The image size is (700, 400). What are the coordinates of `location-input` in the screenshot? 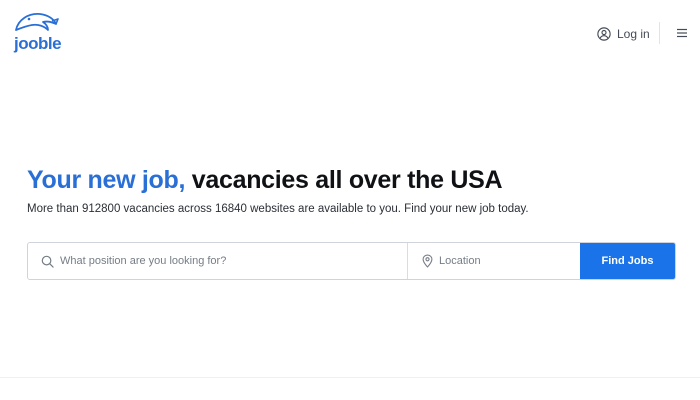 It's located at (509, 261).